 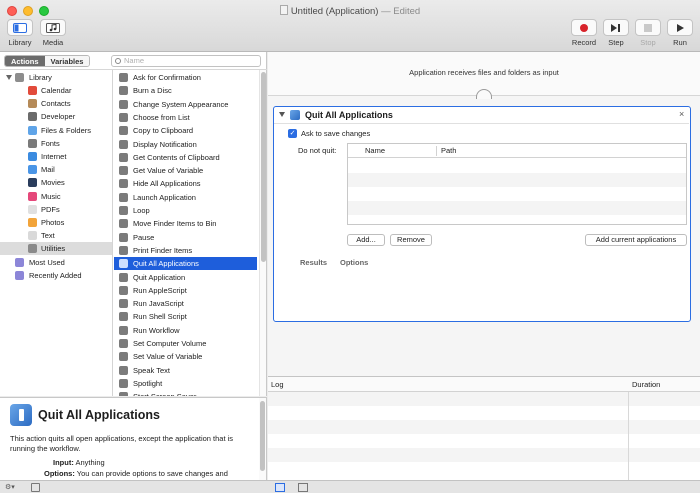 I want to click on list-item-label: Speak Text, so click(x=151, y=370).